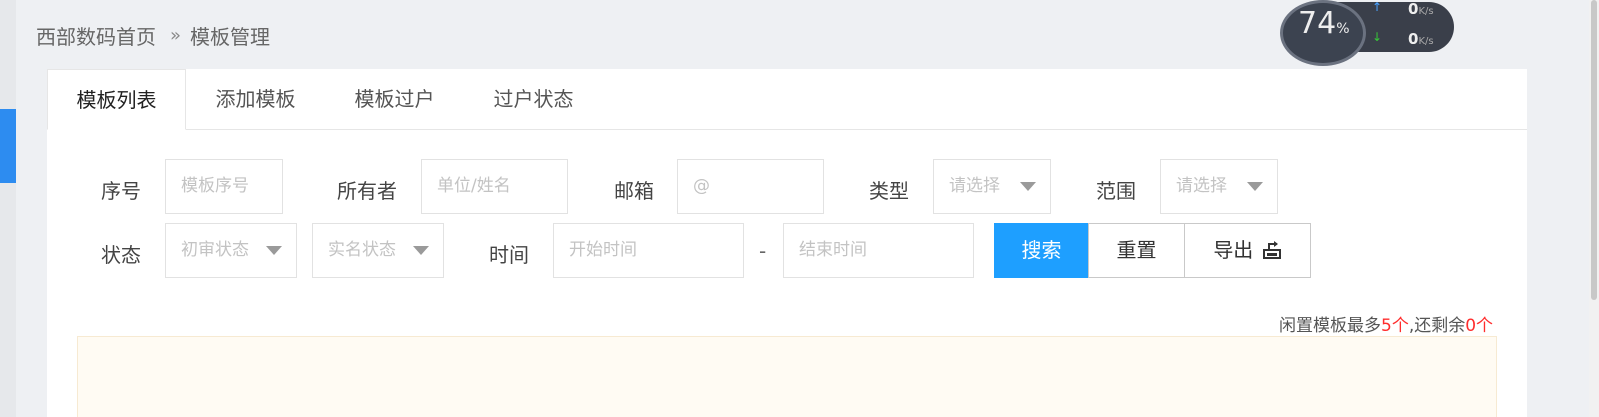  Describe the element at coordinates (8, 208) in the screenshot. I see `left-sidebar-edge` at that location.